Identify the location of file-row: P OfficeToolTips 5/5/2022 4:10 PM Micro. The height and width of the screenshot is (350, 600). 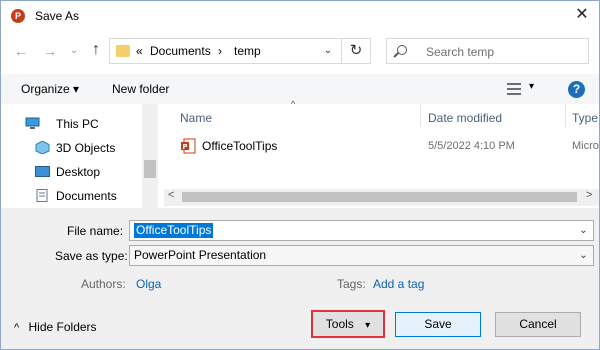
(387, 146).